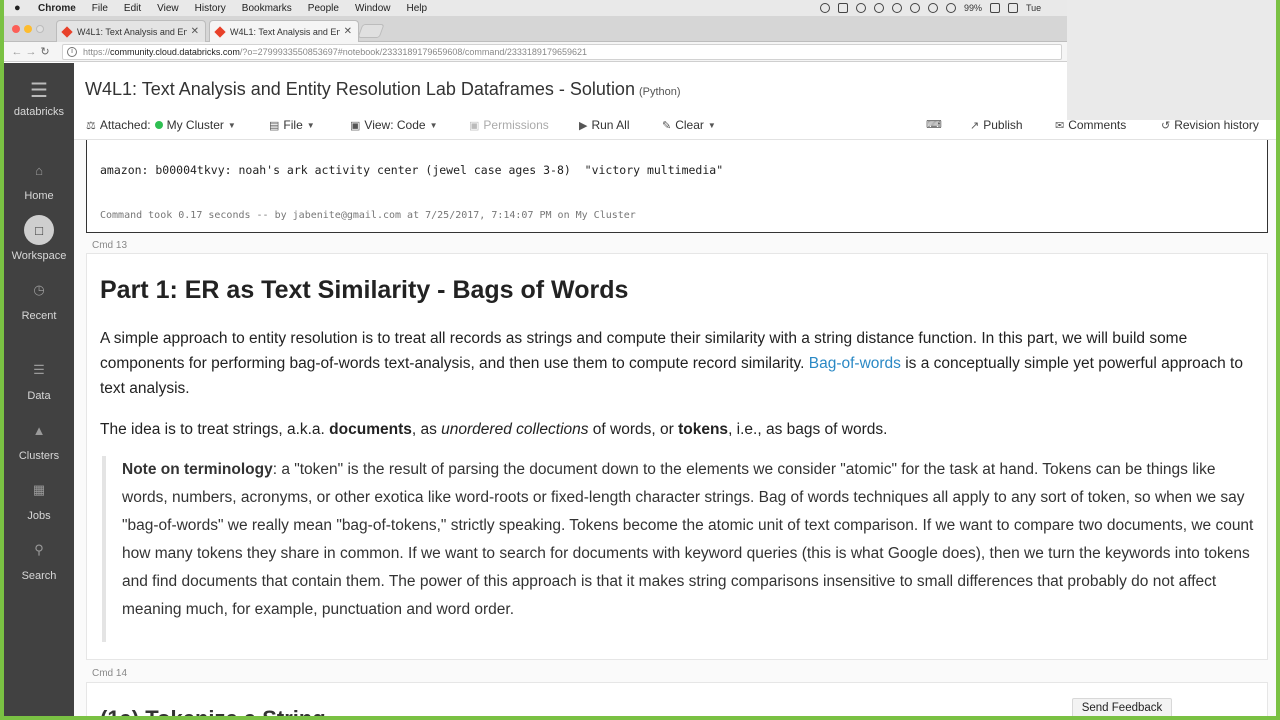  Describe the element at coordinates (516, 125) in the screenshot. I see `permissions-label: Permissions` at that location.